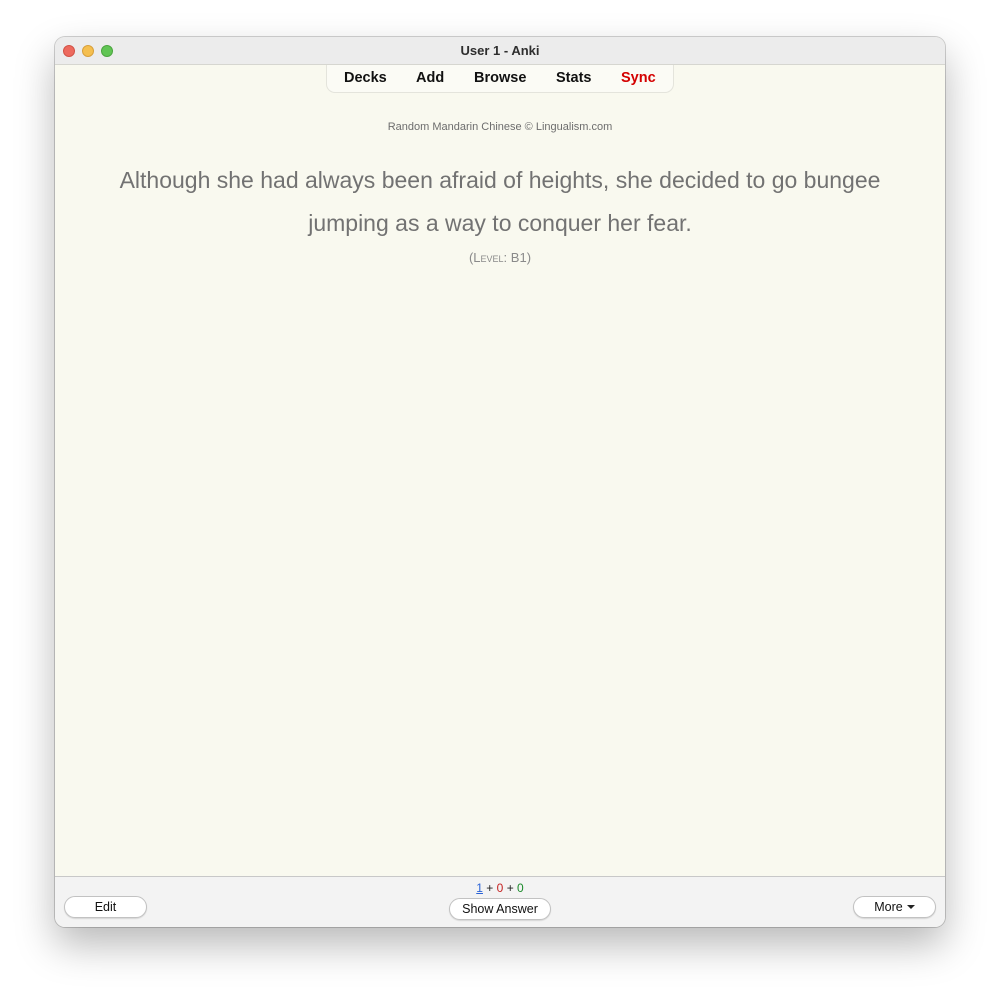 The height and width of the screenshot is (1000, 1000). Describe the element at coordinates (910, 906) in the screenshot. I see `caret-down-icon` at that location.